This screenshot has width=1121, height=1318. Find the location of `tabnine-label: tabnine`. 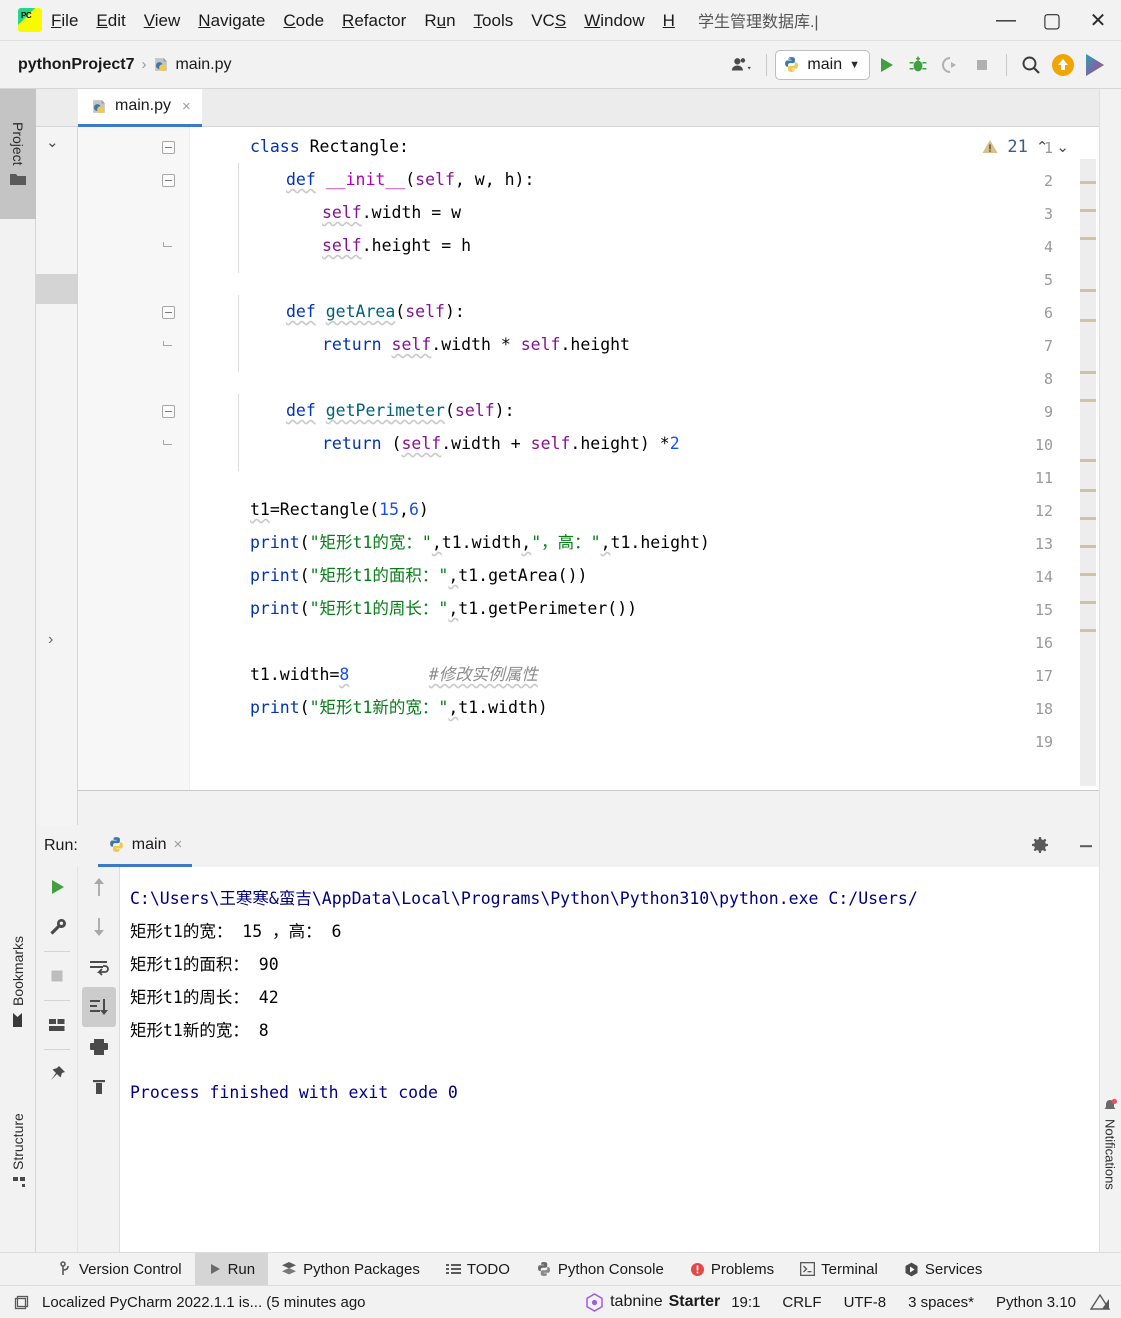

tabnine-label: tabnine is located at coordinates (636, 1301).